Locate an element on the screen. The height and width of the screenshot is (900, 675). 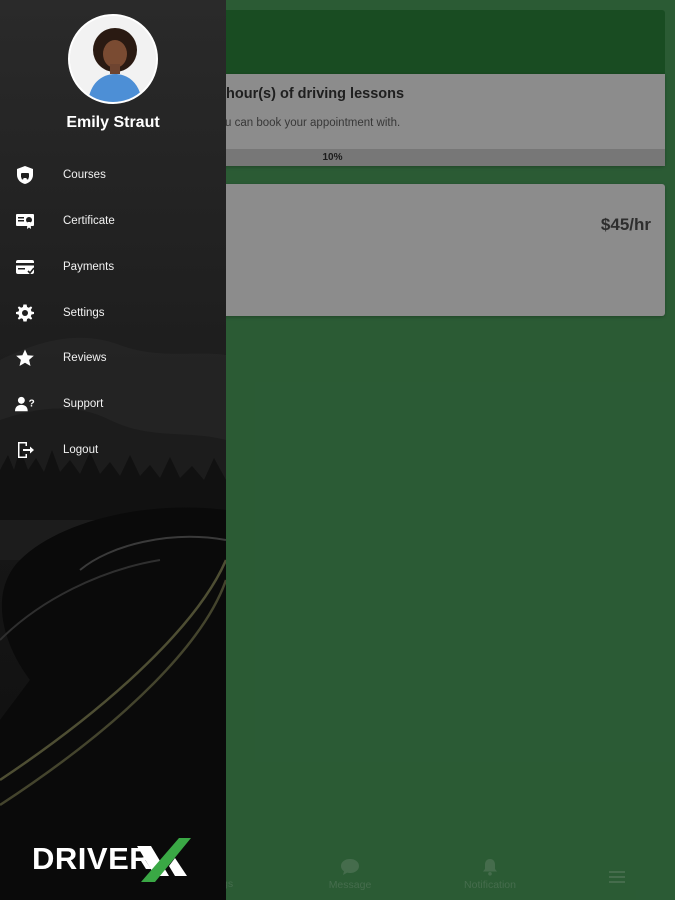
menu-label-reviews: Reviews is located at coordinates (85, 358).